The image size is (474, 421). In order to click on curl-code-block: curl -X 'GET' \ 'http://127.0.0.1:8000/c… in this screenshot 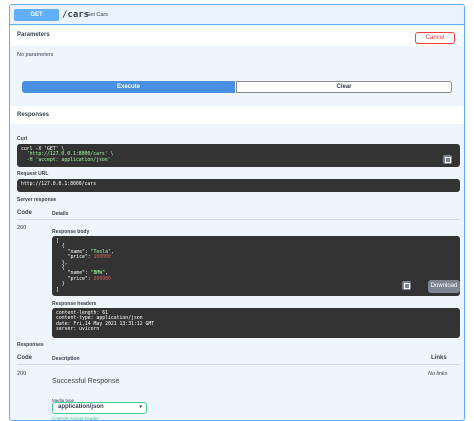, I will do `click(238, 155)`.